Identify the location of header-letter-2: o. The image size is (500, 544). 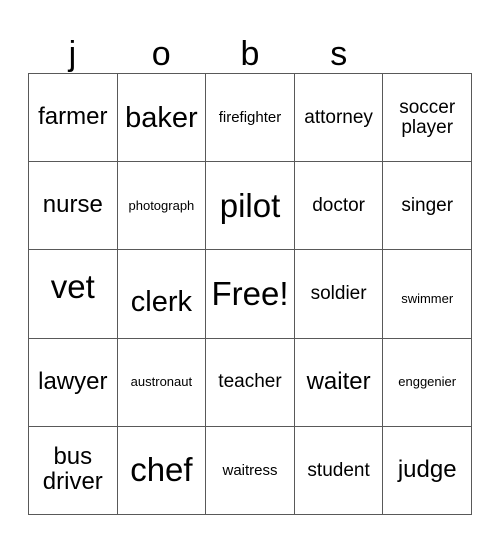
(161, 47).